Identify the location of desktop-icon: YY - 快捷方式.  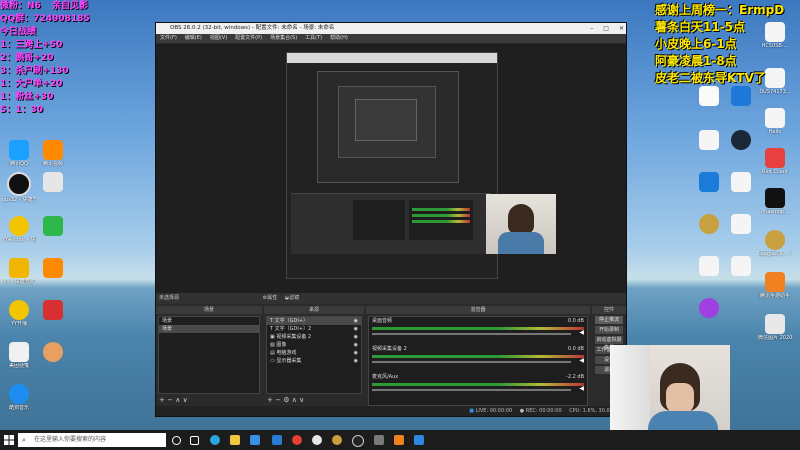
(19, 280).